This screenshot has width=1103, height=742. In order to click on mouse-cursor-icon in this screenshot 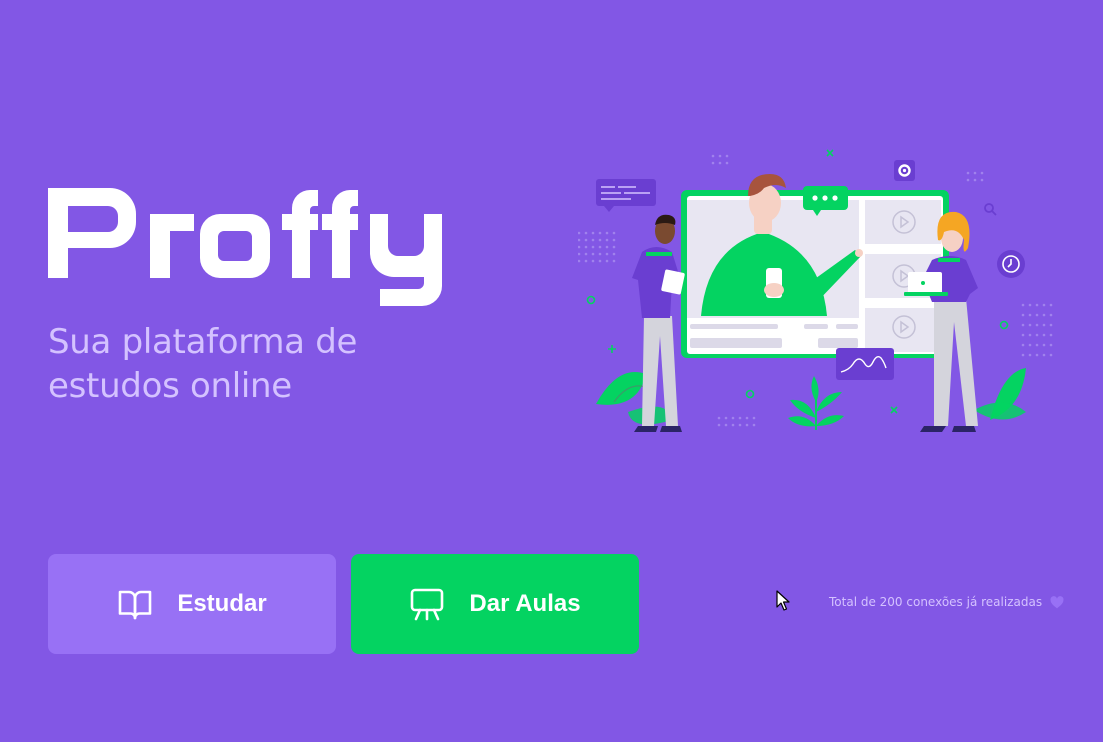, I will do `click(783, 600)`.